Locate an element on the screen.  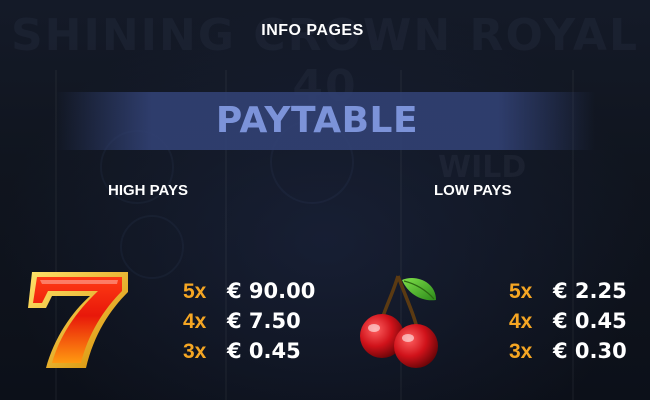
pay-row: 5x € 90.00 is located at coordinates (249, 291).